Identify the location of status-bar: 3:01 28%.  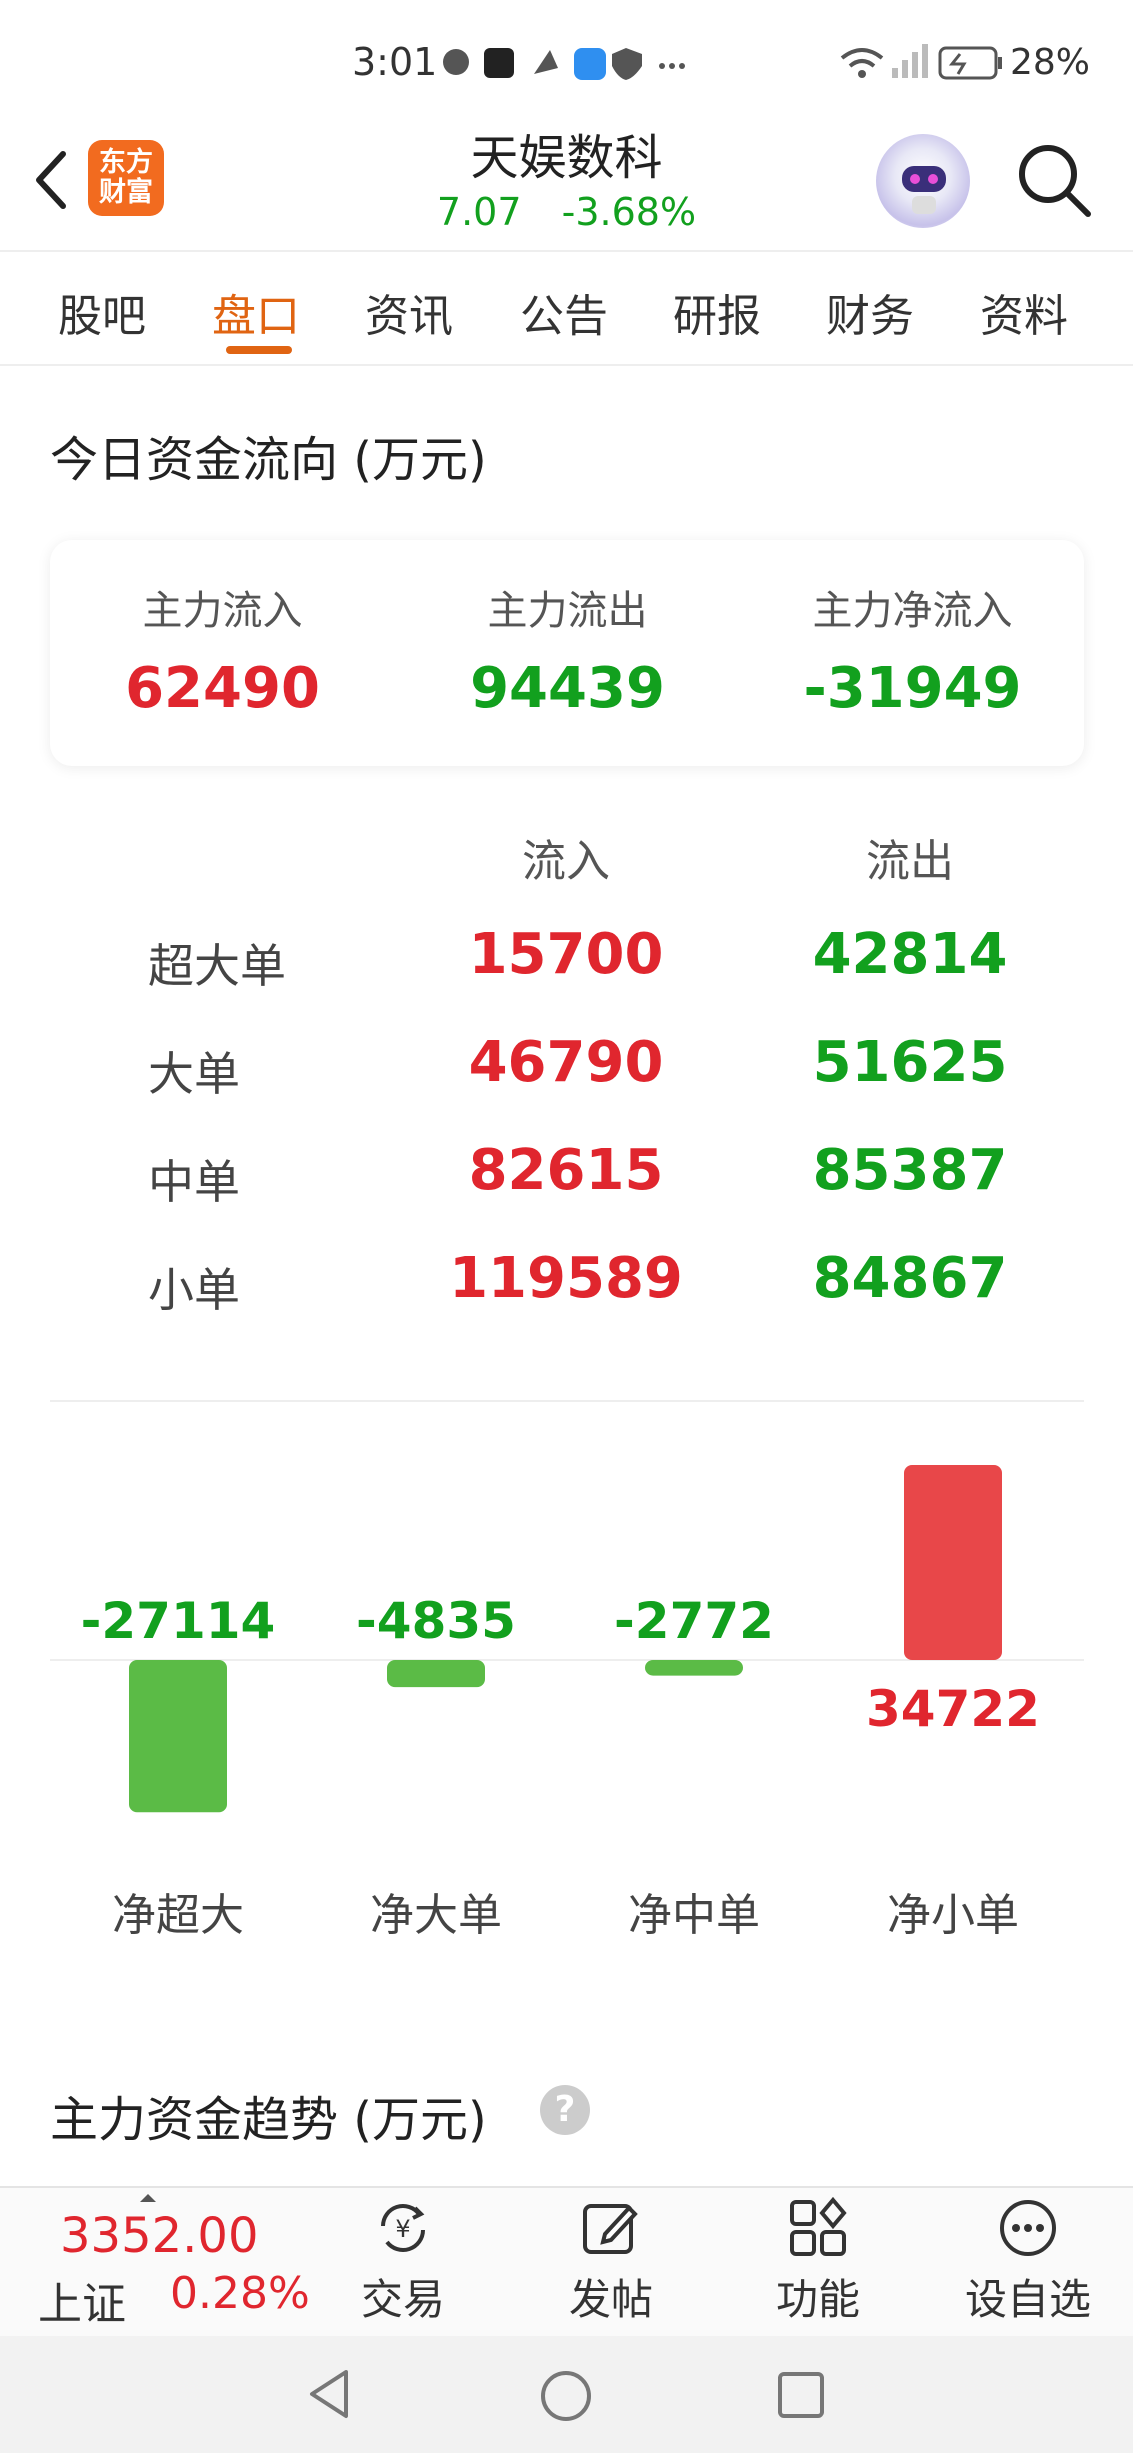
(566, 60).